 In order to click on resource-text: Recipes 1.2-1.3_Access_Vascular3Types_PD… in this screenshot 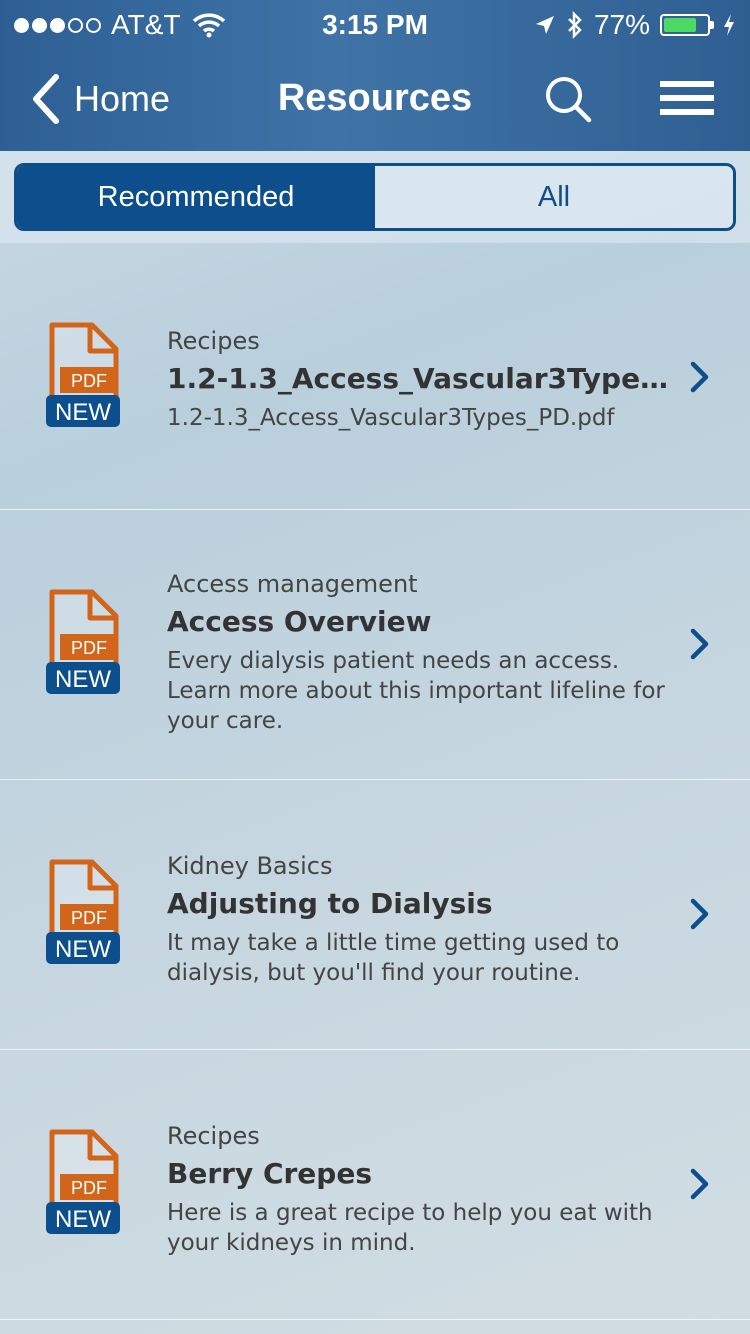, I will do `click(422, 378)`.